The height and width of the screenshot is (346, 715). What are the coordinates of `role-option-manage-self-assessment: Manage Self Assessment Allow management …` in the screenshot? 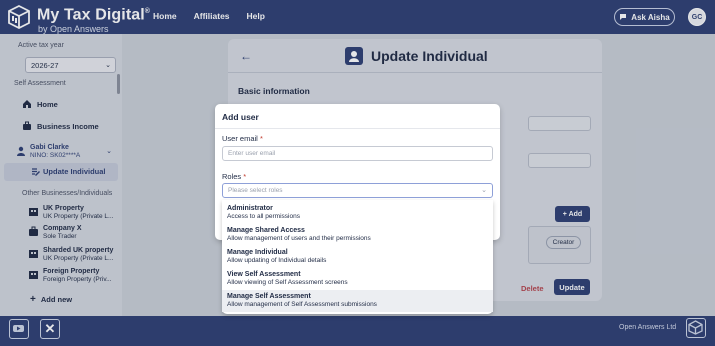 It's located at (357, 301).